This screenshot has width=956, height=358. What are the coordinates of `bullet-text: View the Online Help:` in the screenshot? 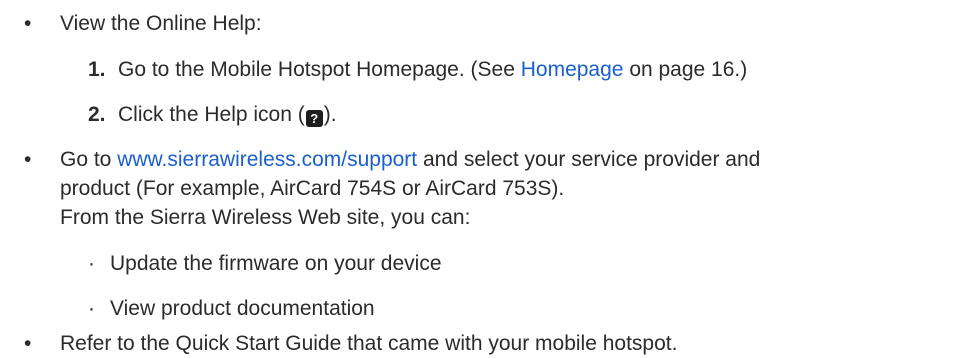 It's located at (161, 23).